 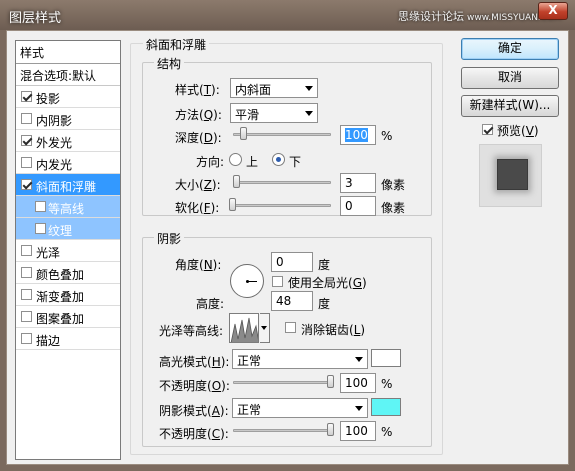 What do you see at coordinates (198, 115) in the screenshot?
I see `technique-label: 方法(Q):` at bounding box center [198, 115].